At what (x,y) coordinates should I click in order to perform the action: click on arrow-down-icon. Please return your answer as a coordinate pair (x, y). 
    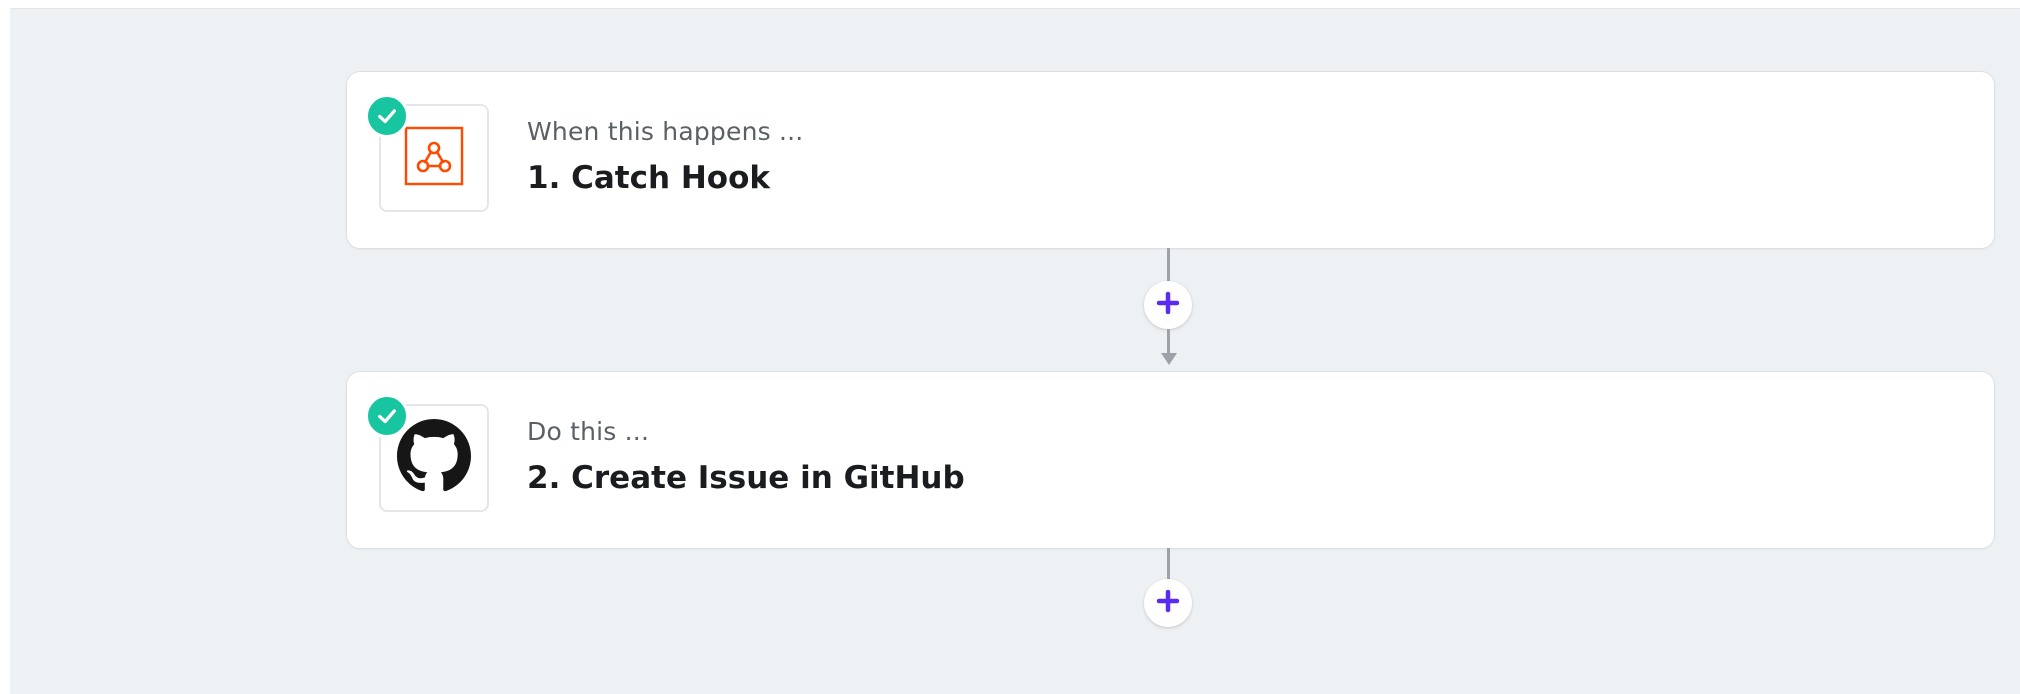
    Looking at the image, I should click on (1169, 359).